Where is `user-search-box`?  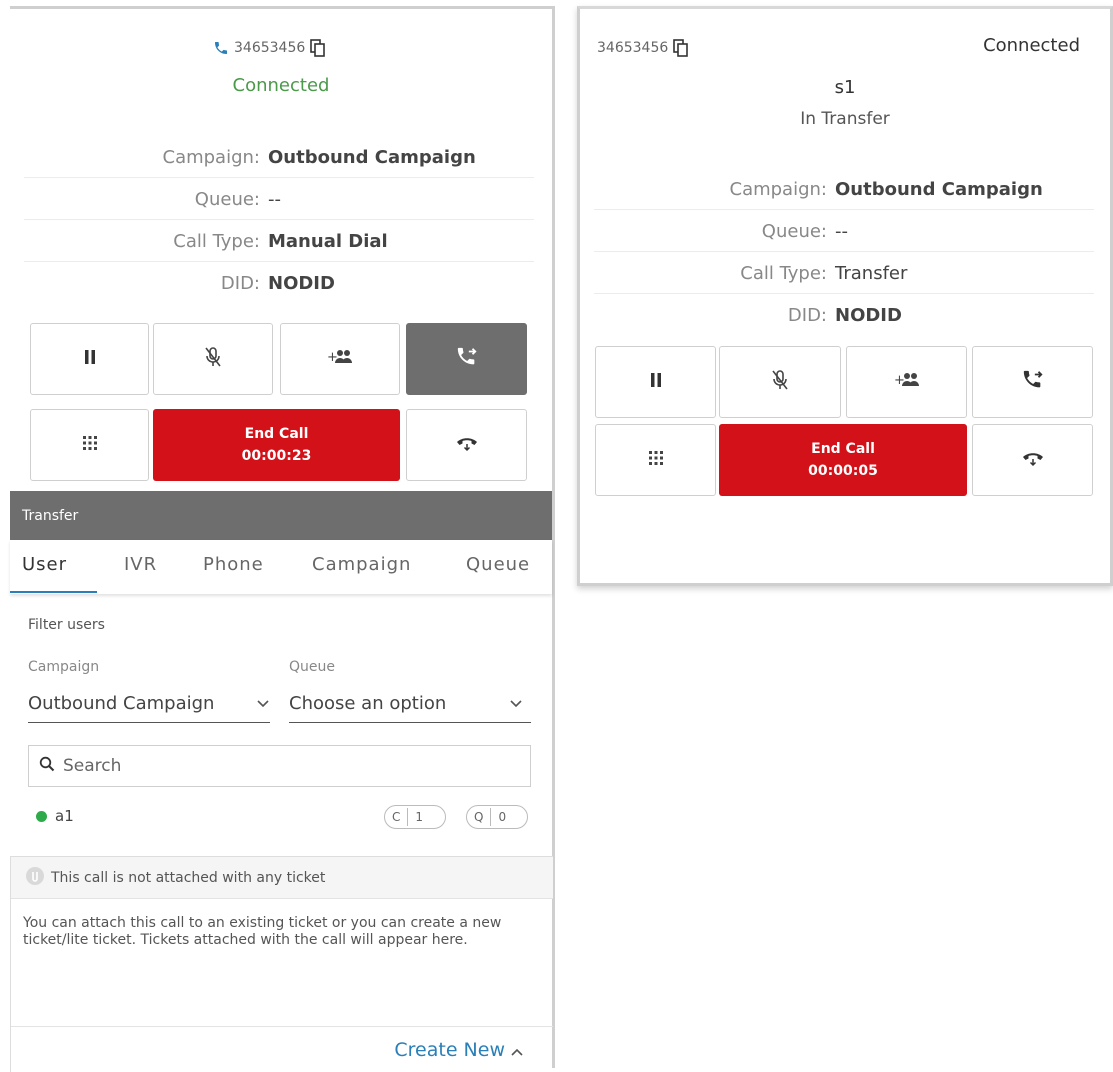 user-search-box is located at coordinates (279, 766).